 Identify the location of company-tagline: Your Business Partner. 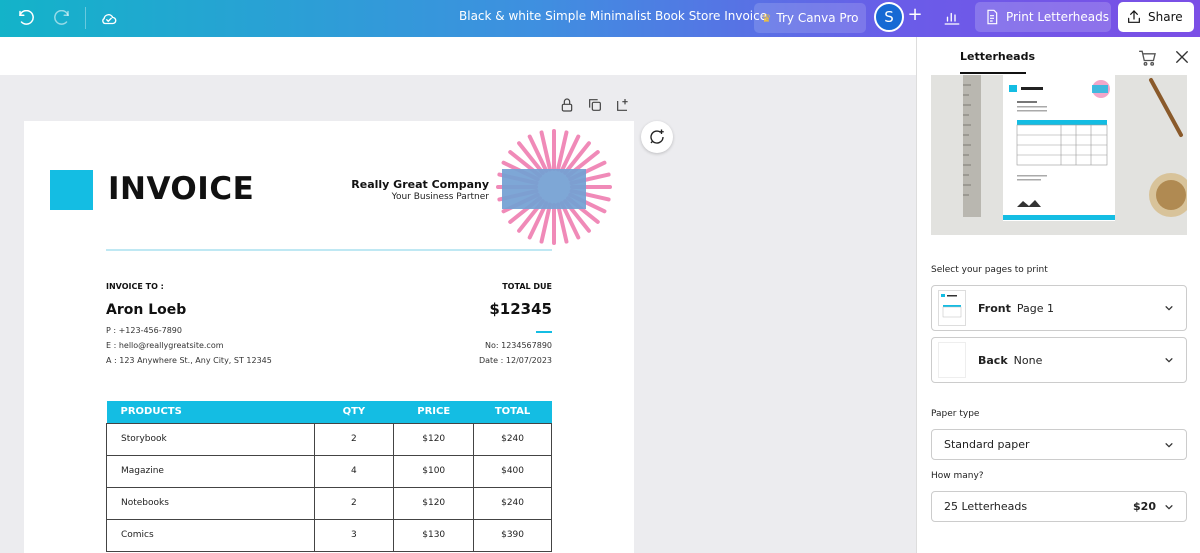
(440, 197).